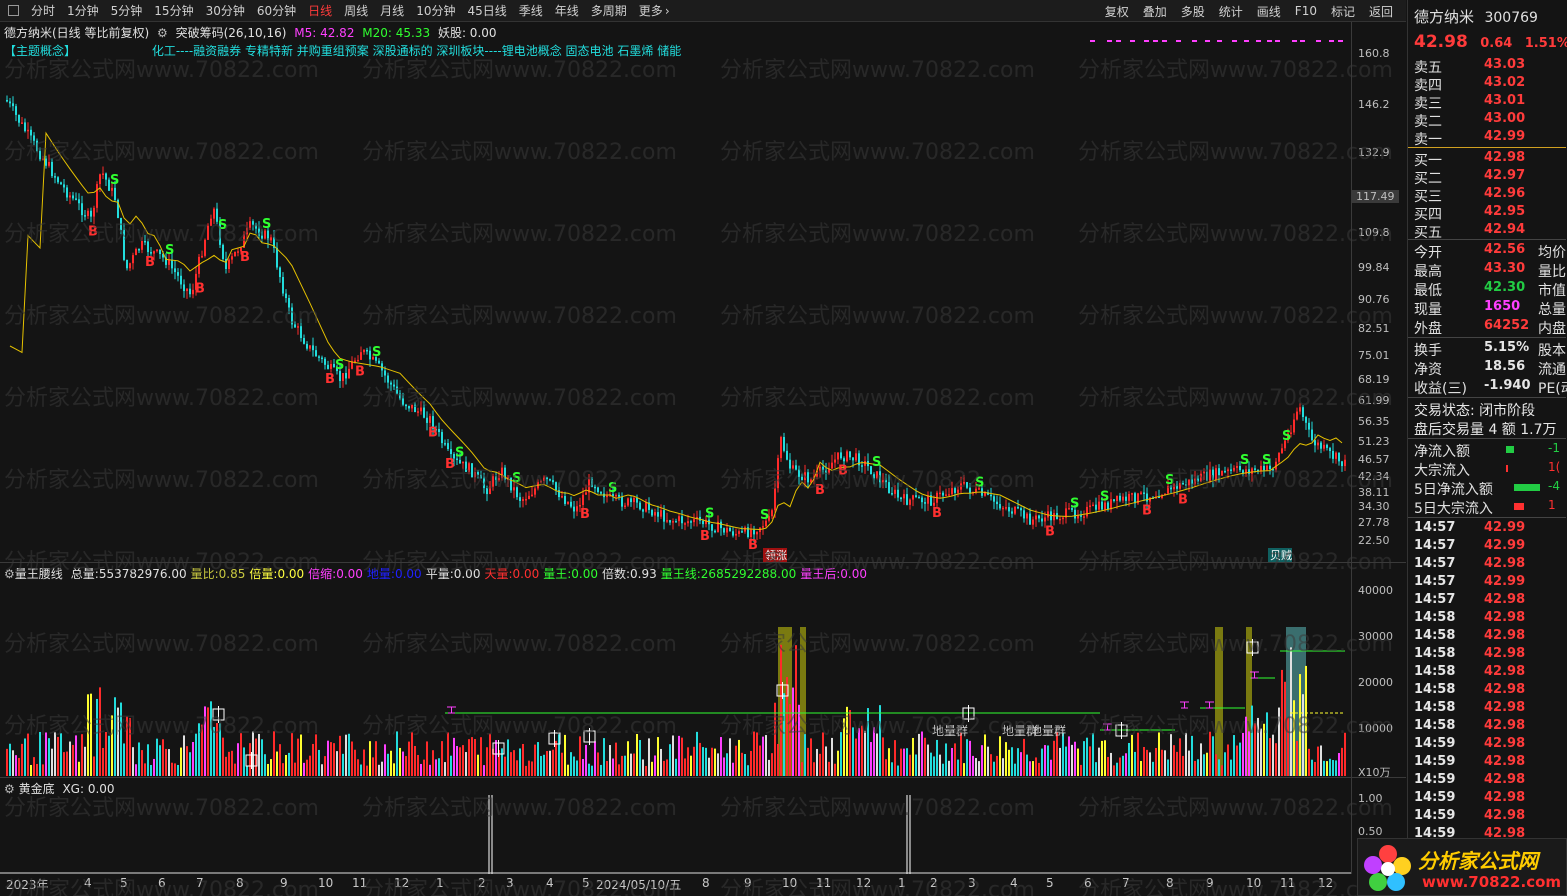 The image size is (1567, 896). Describe the element at coordinates (284, 883) in the screenshot. I see `time-tick: 9` at that location.